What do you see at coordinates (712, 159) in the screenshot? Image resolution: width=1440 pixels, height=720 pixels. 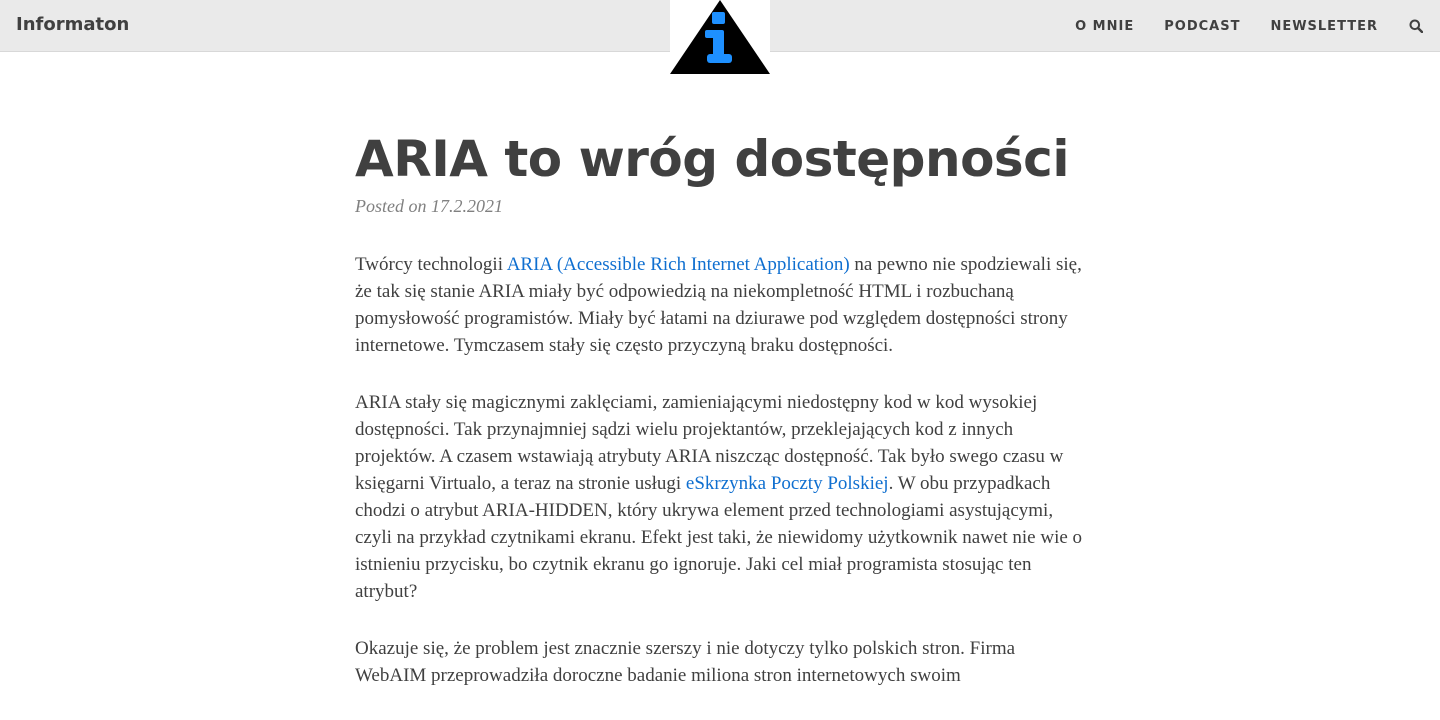 I see `post-title: ARIA to wróg dostępności` at bounding box center [712, 159].